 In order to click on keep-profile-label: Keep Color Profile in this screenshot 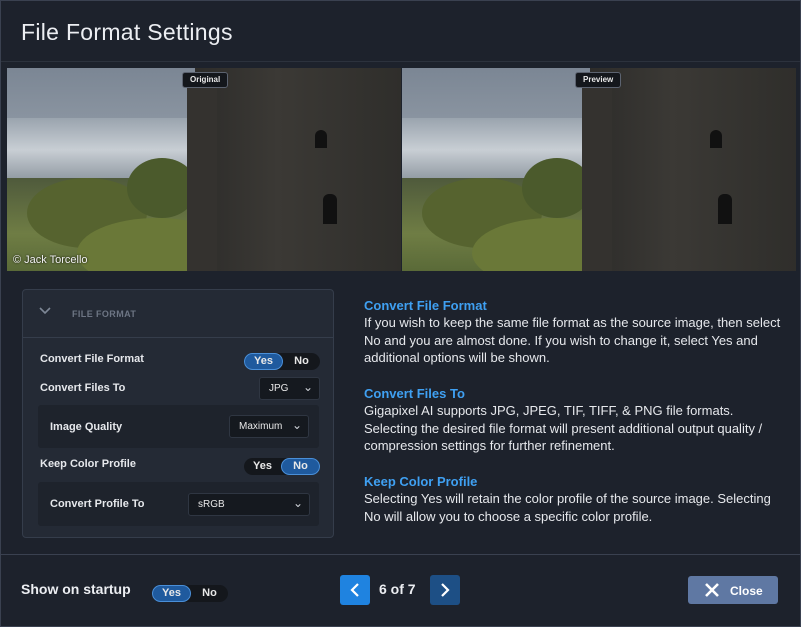, I will do `click(88, 464)`.